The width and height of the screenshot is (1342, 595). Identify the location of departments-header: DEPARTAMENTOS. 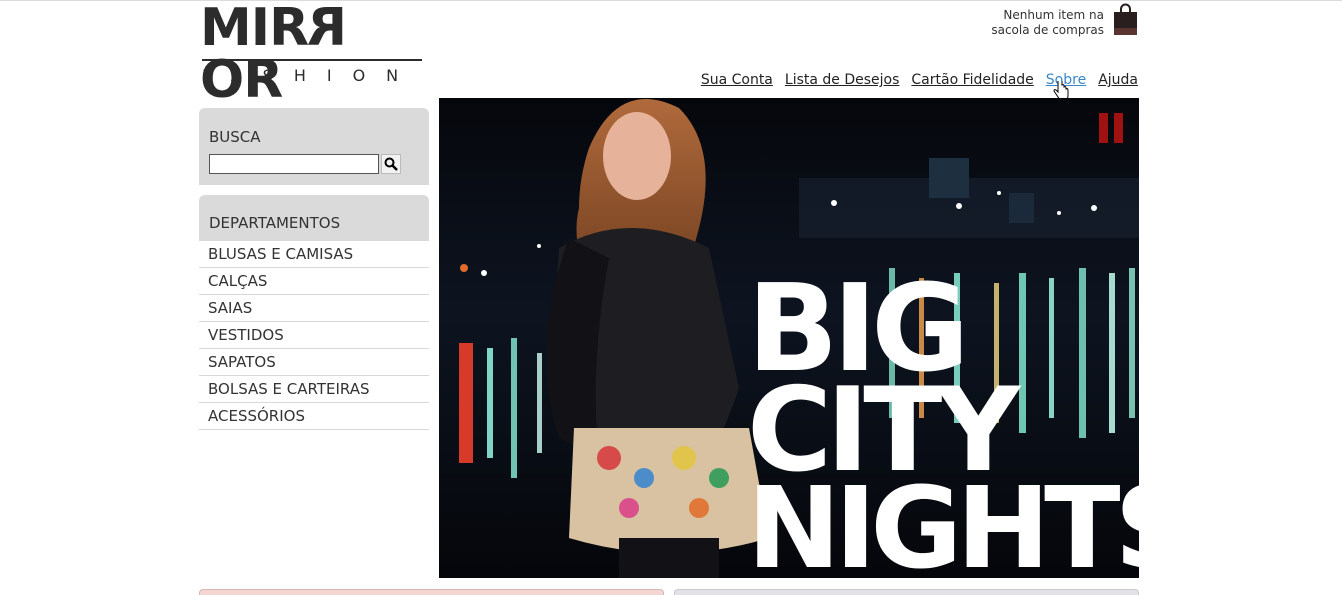
(314, 218).